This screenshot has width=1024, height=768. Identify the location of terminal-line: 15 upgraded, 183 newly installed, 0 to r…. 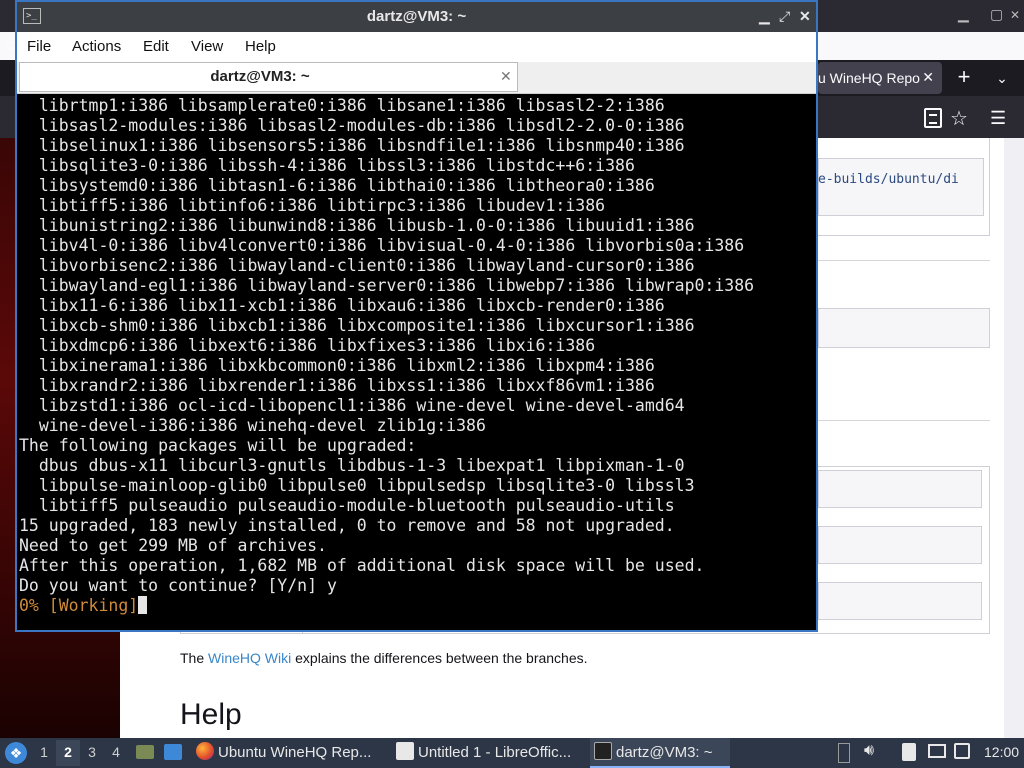
(347, 525).